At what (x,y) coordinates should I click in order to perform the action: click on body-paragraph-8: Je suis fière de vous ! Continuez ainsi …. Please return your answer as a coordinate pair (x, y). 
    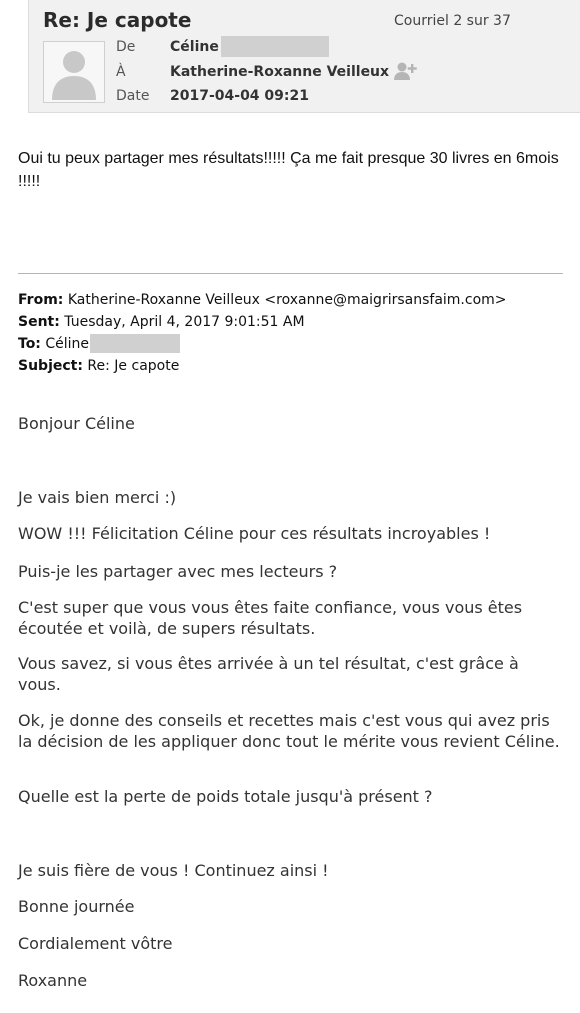
    Looking at the image, I should click on (173, 870).